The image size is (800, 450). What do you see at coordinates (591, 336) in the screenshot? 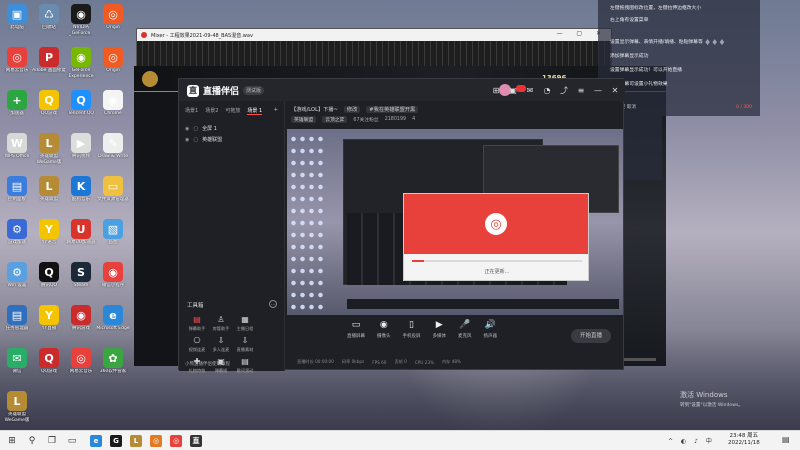
I see `start-live-button: 开始直播` at bounding box center [591, 336].